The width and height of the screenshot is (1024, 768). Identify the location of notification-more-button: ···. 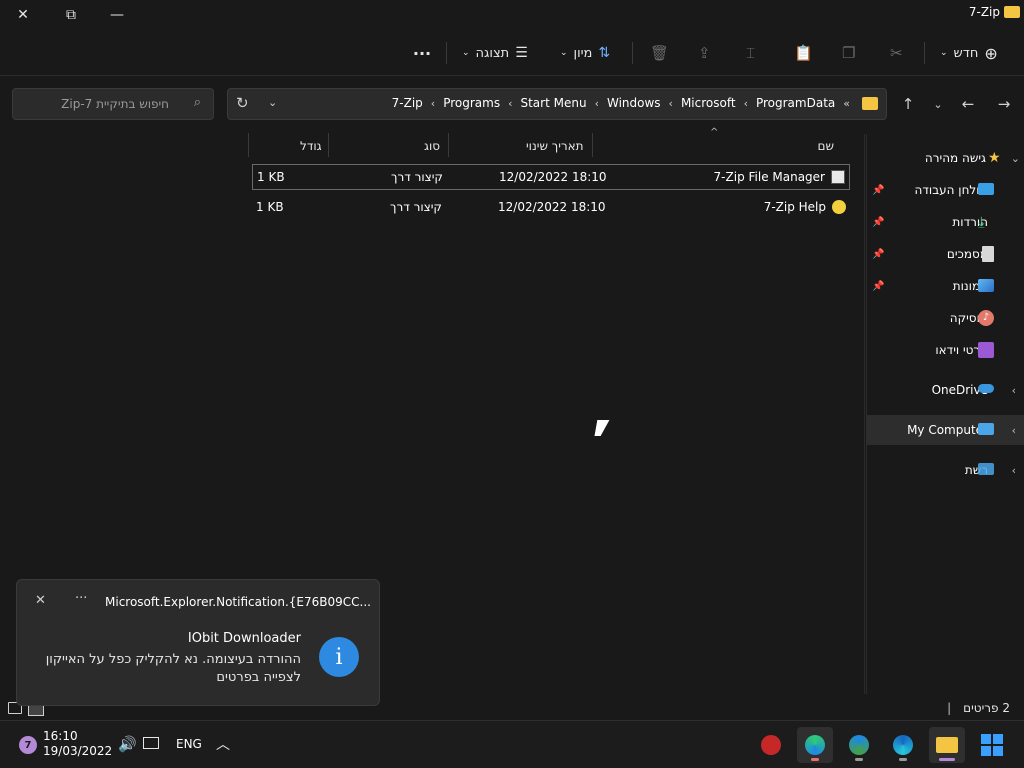
(81, 598).